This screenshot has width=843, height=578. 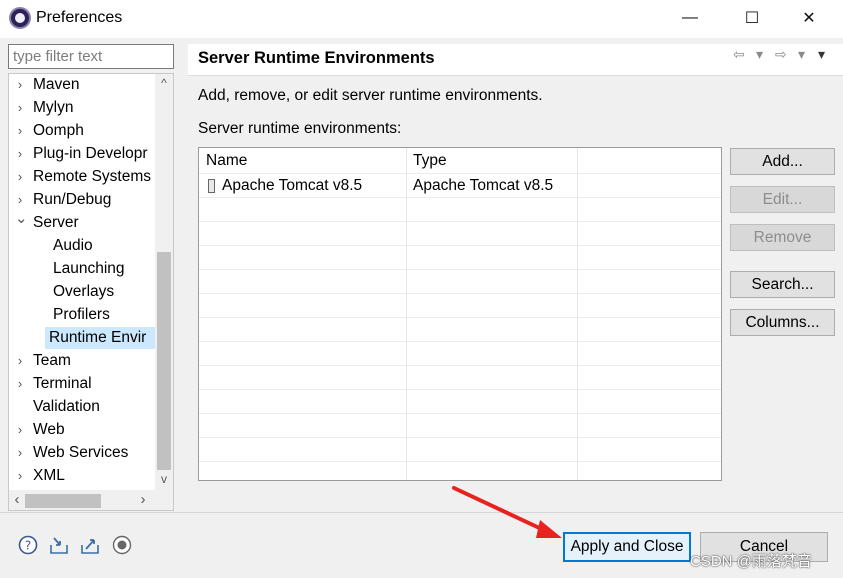 What do you see at coordinates (17, 499) in the screenshot?
I see `scroll-left-icon: ‹` at bounding box center [17, 499].